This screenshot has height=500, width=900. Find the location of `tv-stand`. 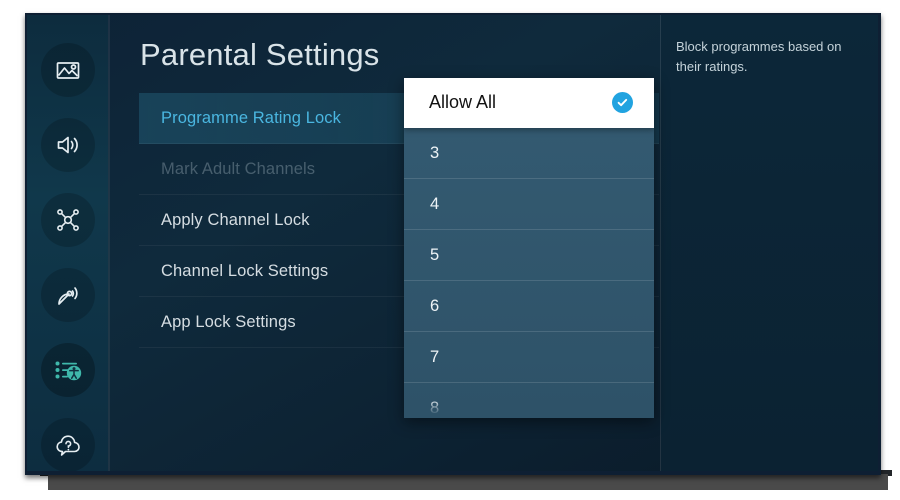

tv-stand is located at coordinates (468, 482).